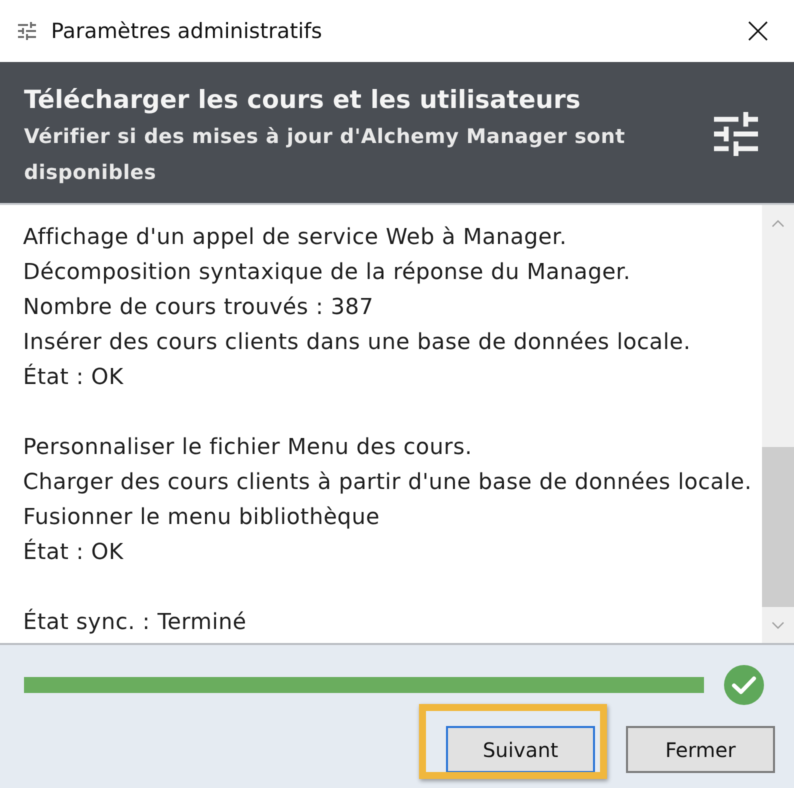 This screenshot has height=788, width=794. What do you see at coordinates (198, 308) in the screenshot?
I see `log-line: Nombre de cours trouvés : 387` at bounding box center [198, 308].